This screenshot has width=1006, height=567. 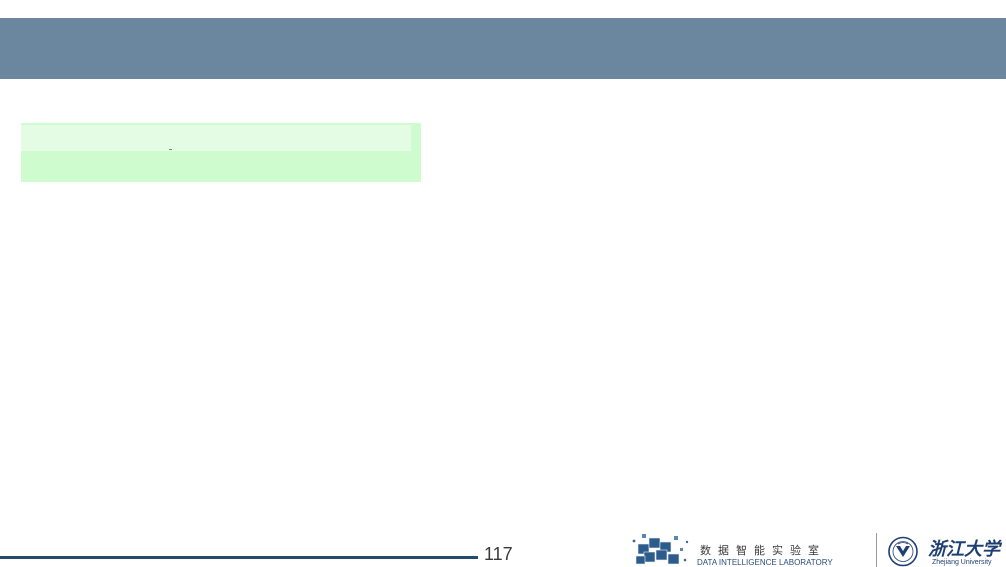 What do you see at coordinates (239, 557) in the screenshot?
I see `footer-rule` at bounding box center [239, 557].